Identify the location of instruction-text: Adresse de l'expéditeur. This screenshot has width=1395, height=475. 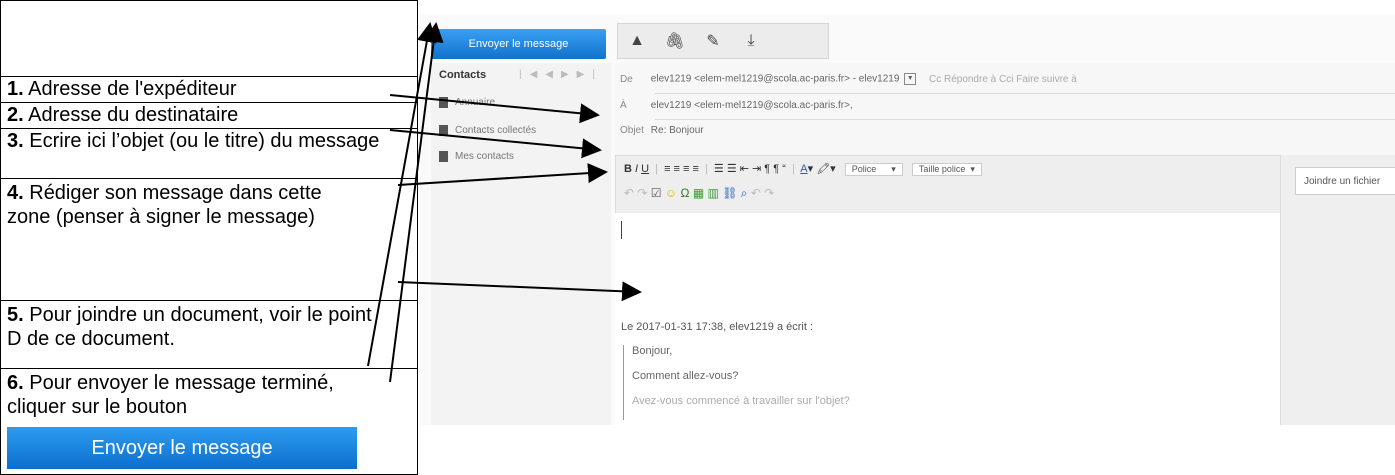
(130, 89).